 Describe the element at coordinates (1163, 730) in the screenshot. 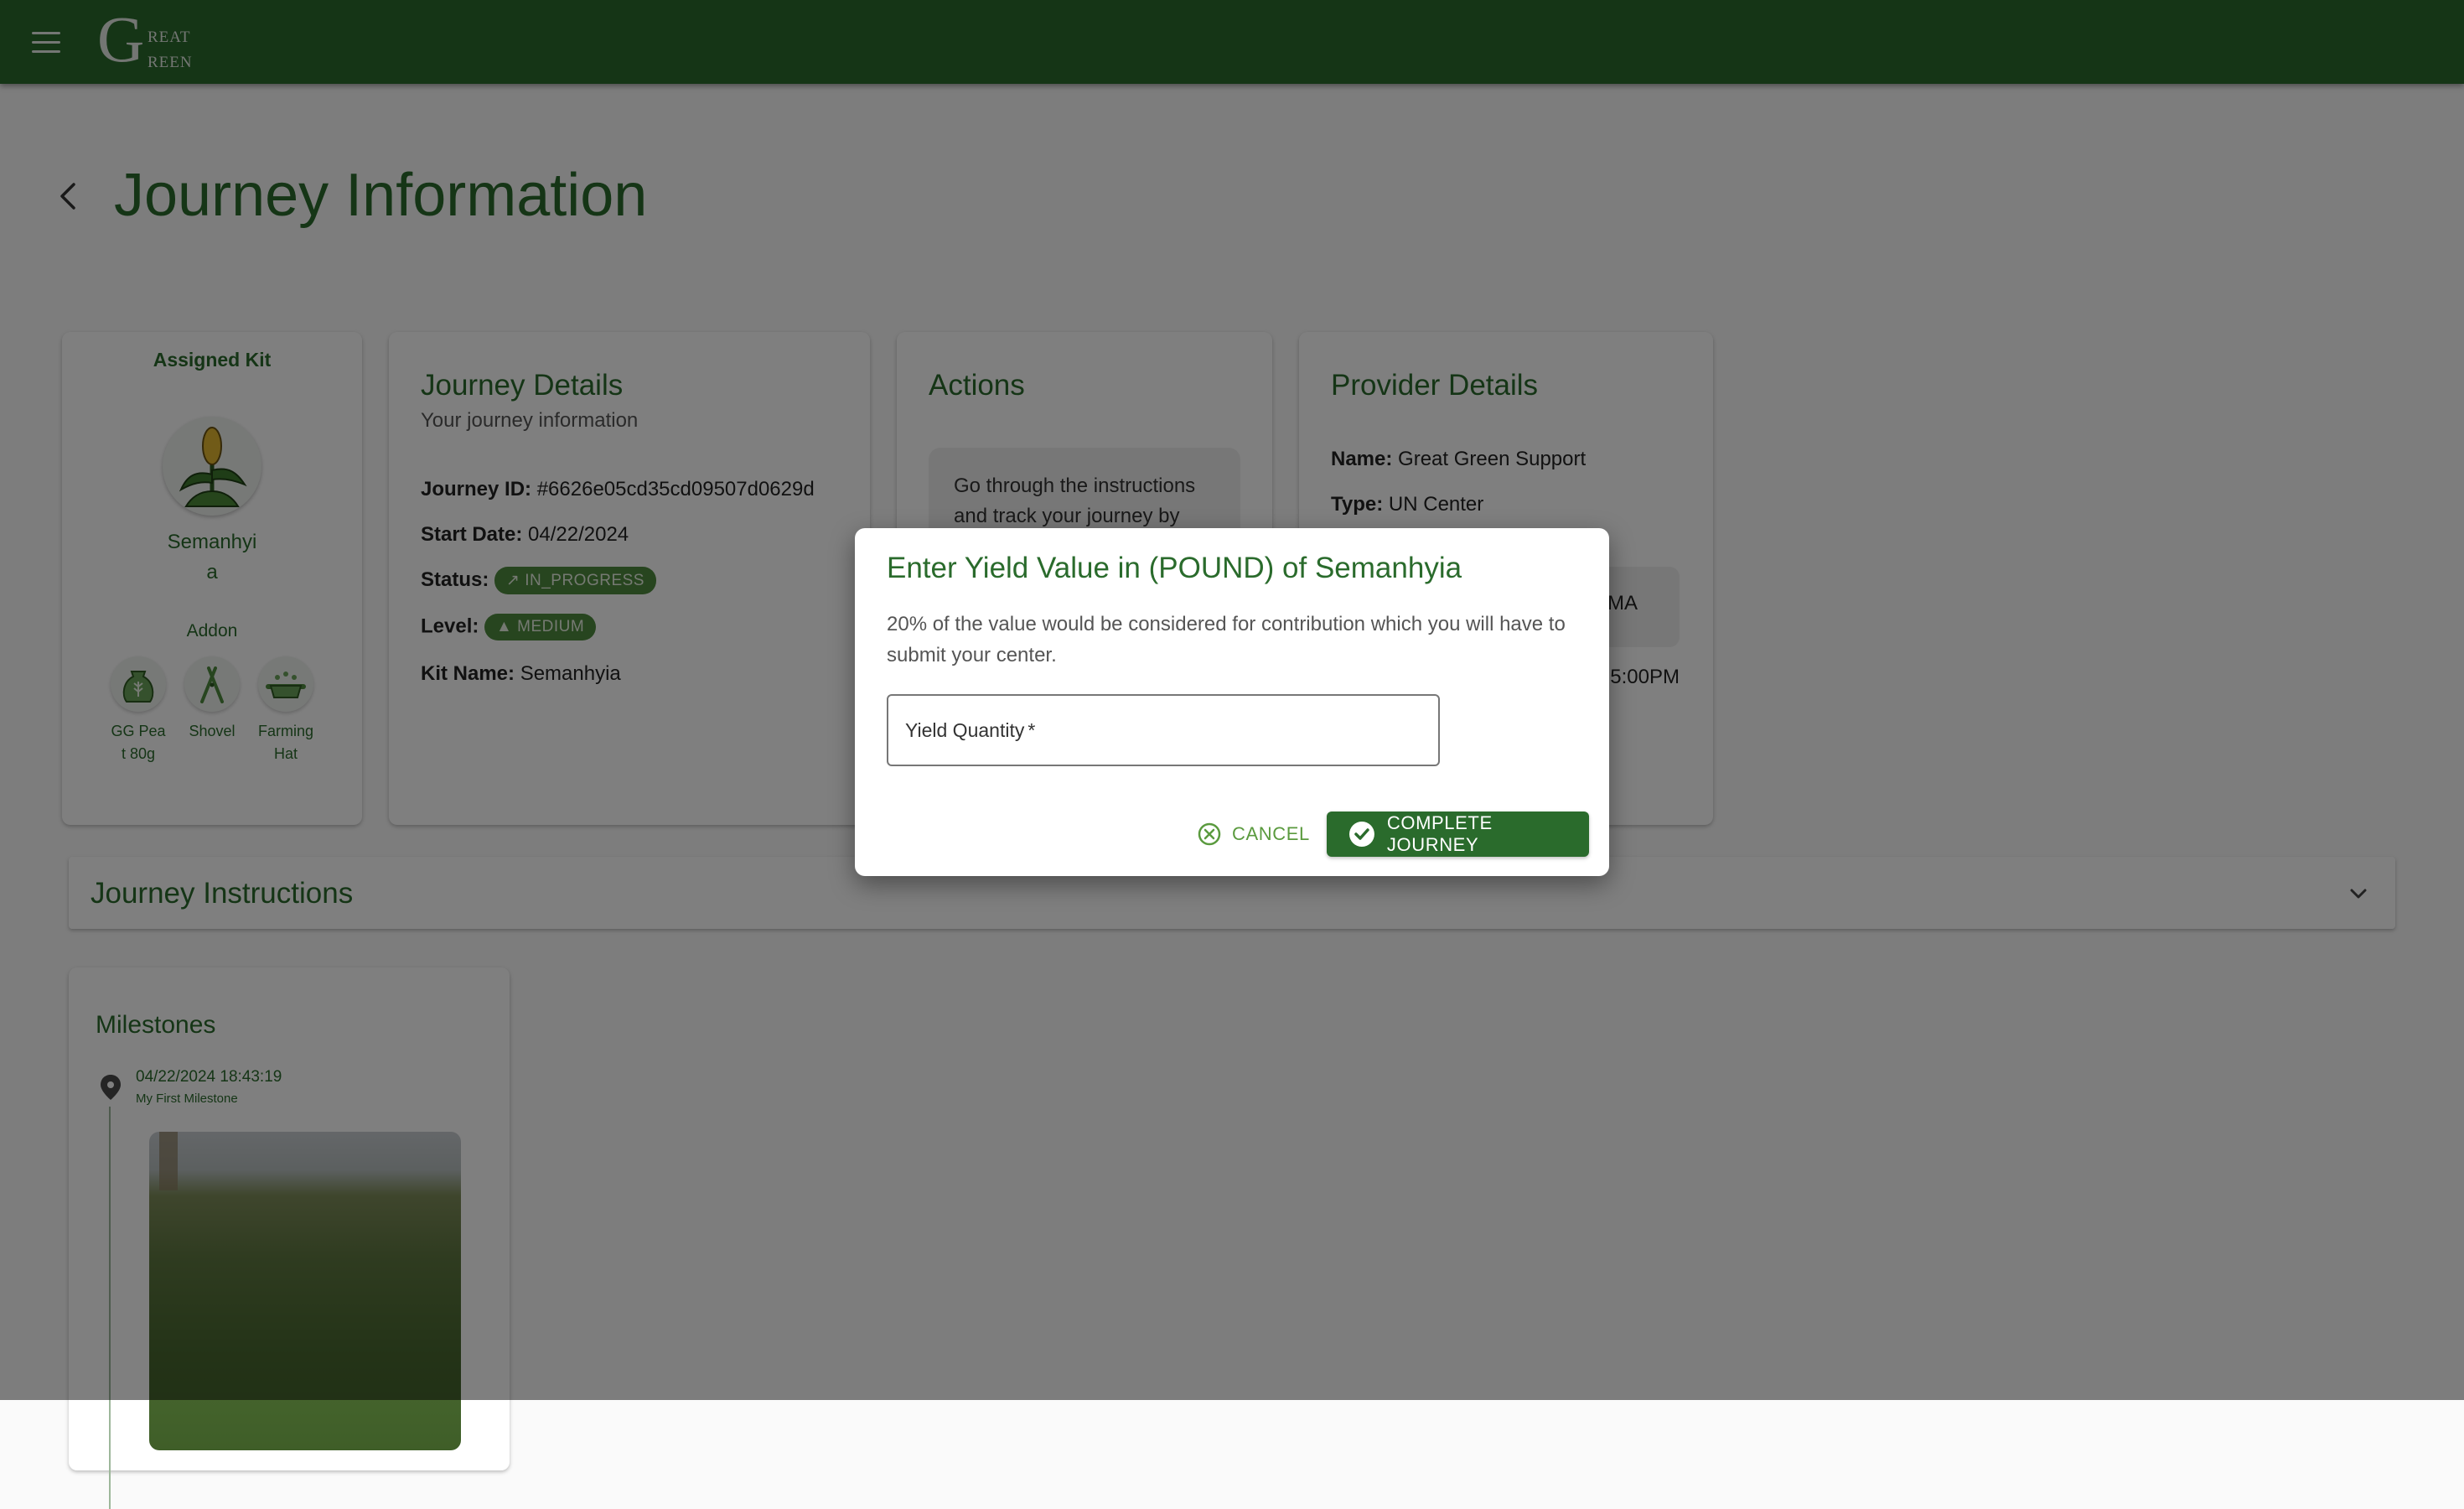

I see `yield-quantity-input: Yield Quantity *` at that location.